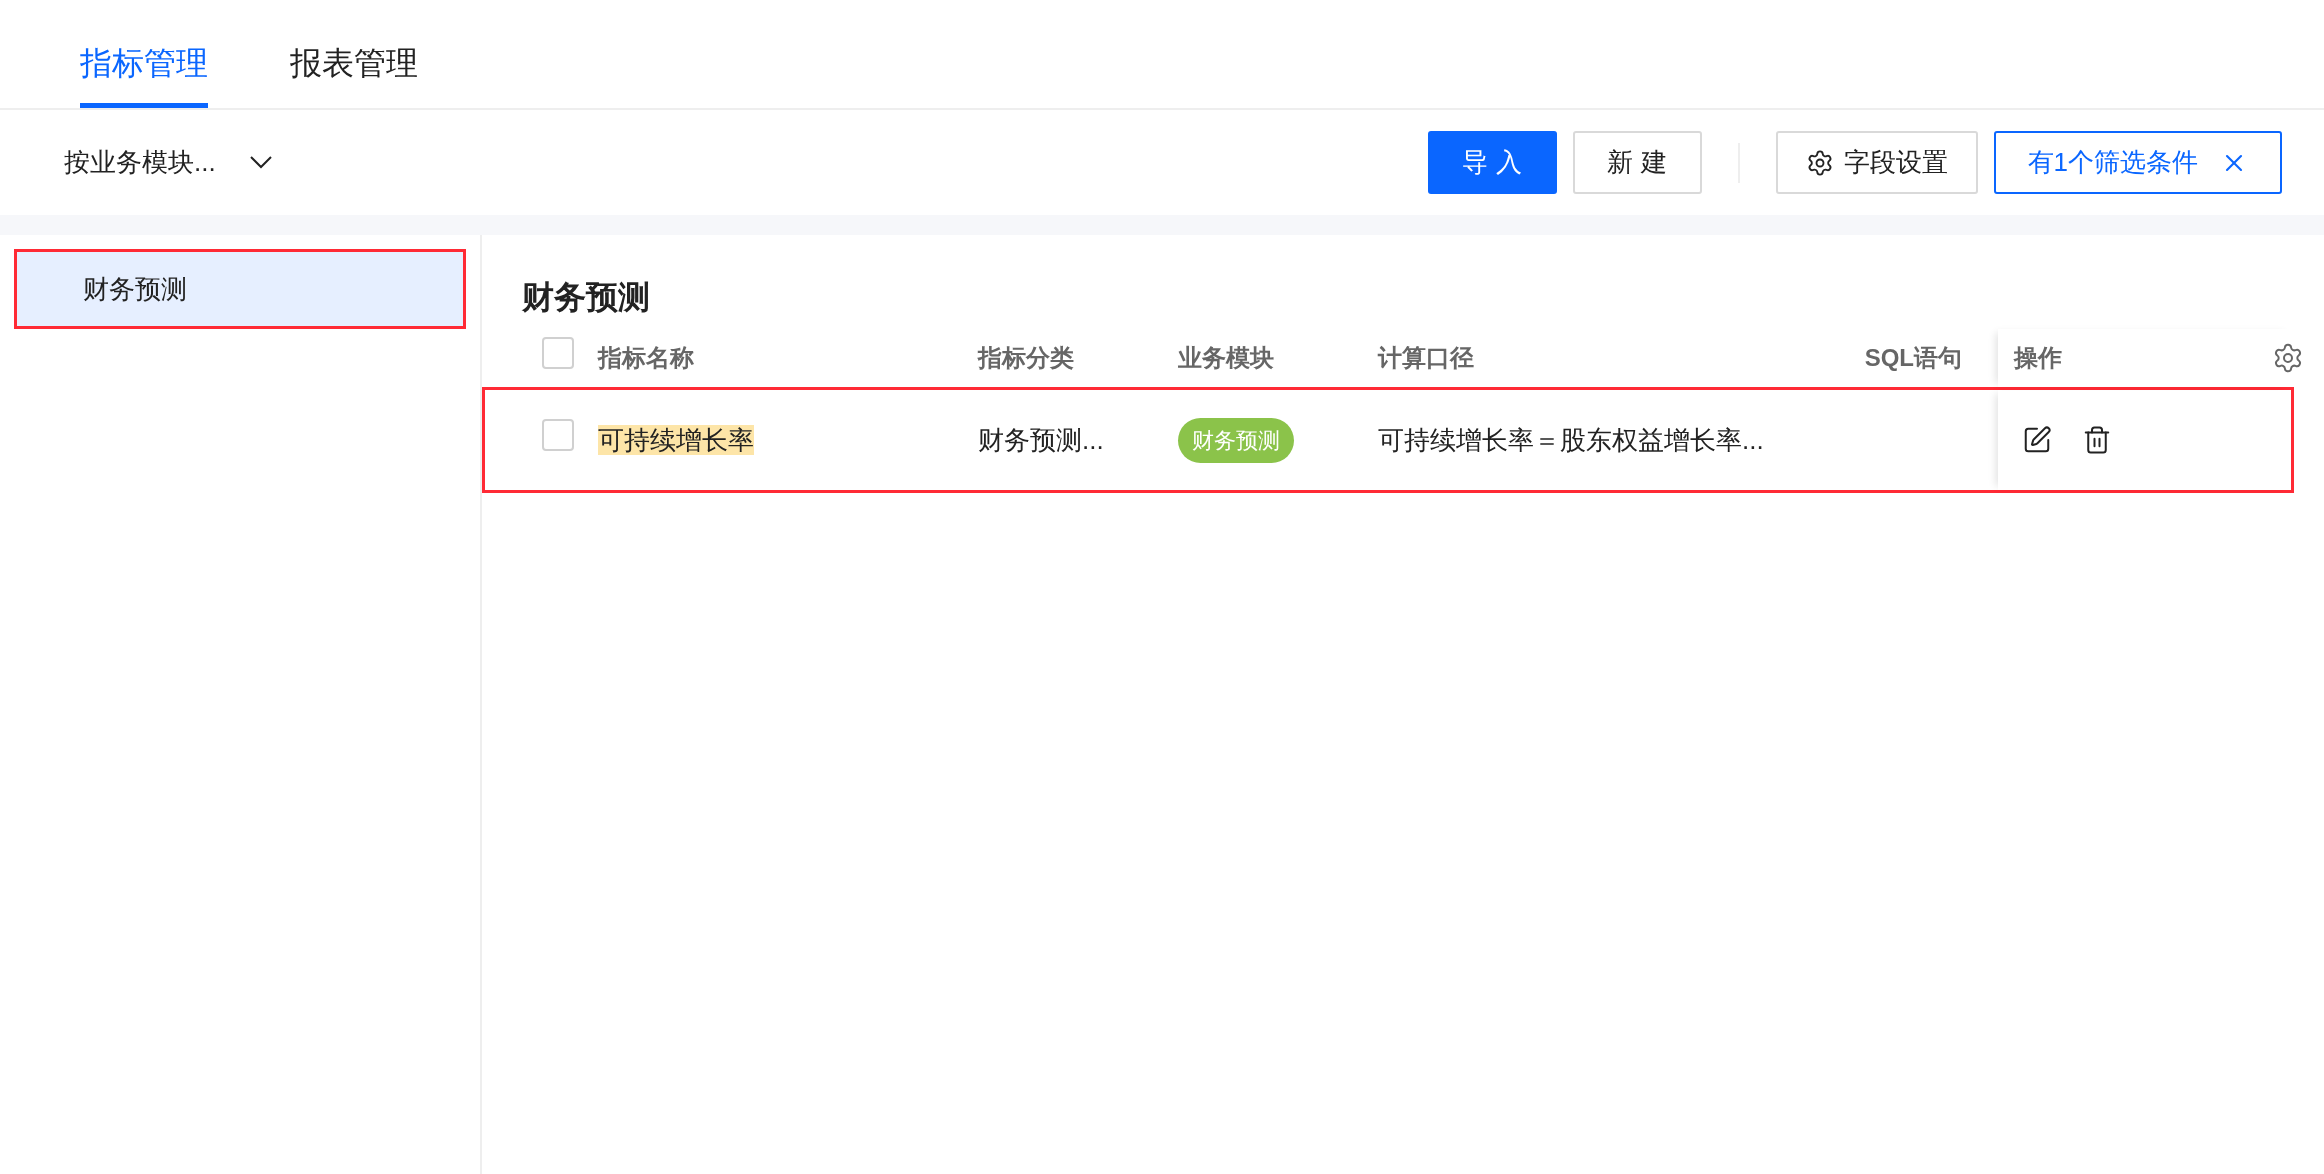 The height and width of the screenshot is (1174, 2324). I want to click on metric-name: 可持续增长率, so click(676, 439).